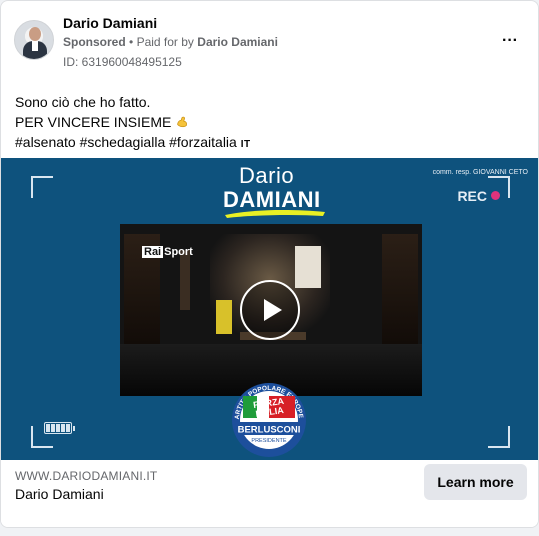  I want to click on sponsored-line: Sponsored • Paid for by Dario Damiani, so click(170, 42).